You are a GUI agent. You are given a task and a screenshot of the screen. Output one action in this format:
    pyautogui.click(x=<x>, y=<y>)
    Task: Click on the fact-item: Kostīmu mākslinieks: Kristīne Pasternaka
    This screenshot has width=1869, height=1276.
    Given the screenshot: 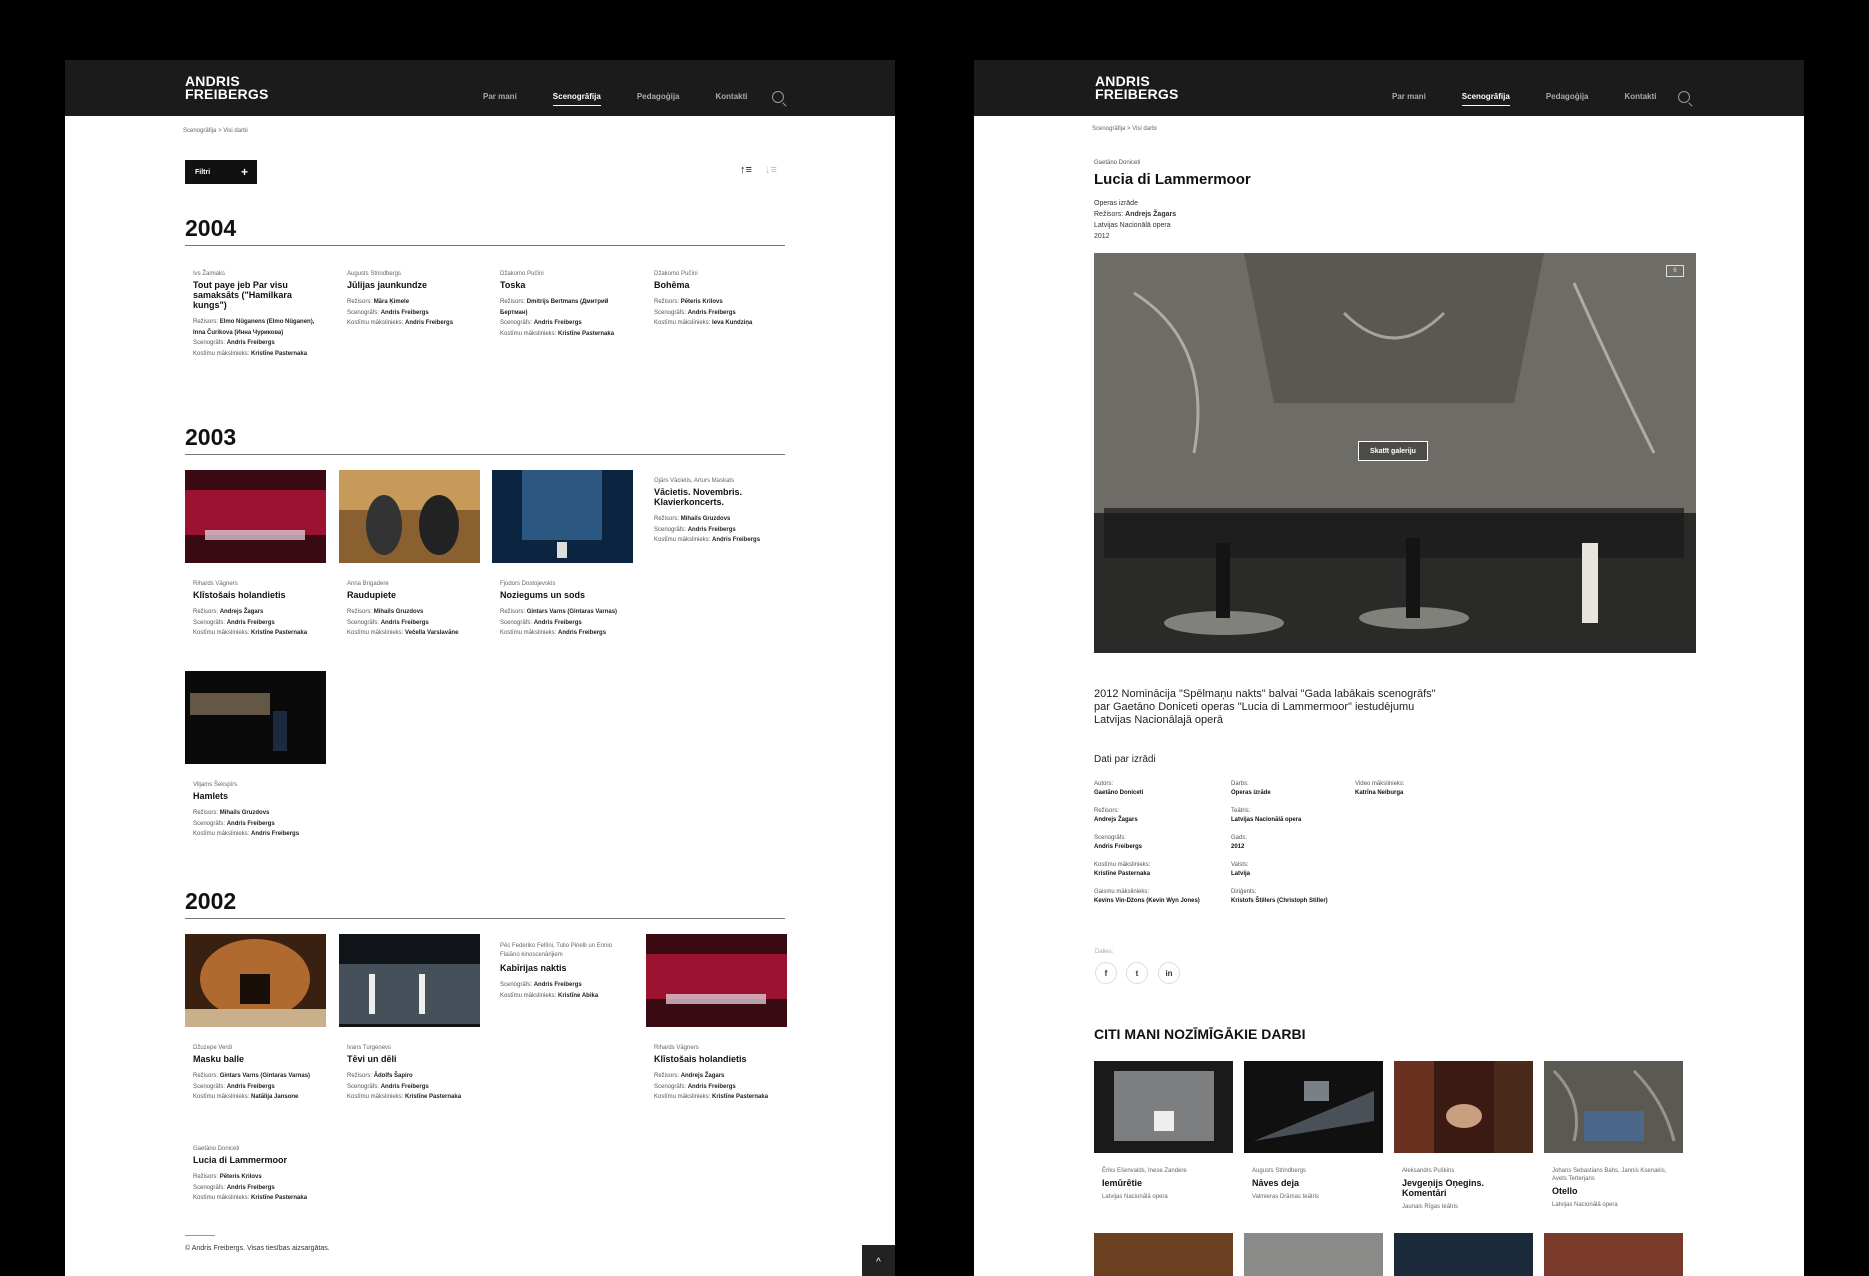 What is the action you would take?
    pyautogui.click(x=1122, y=869)
    